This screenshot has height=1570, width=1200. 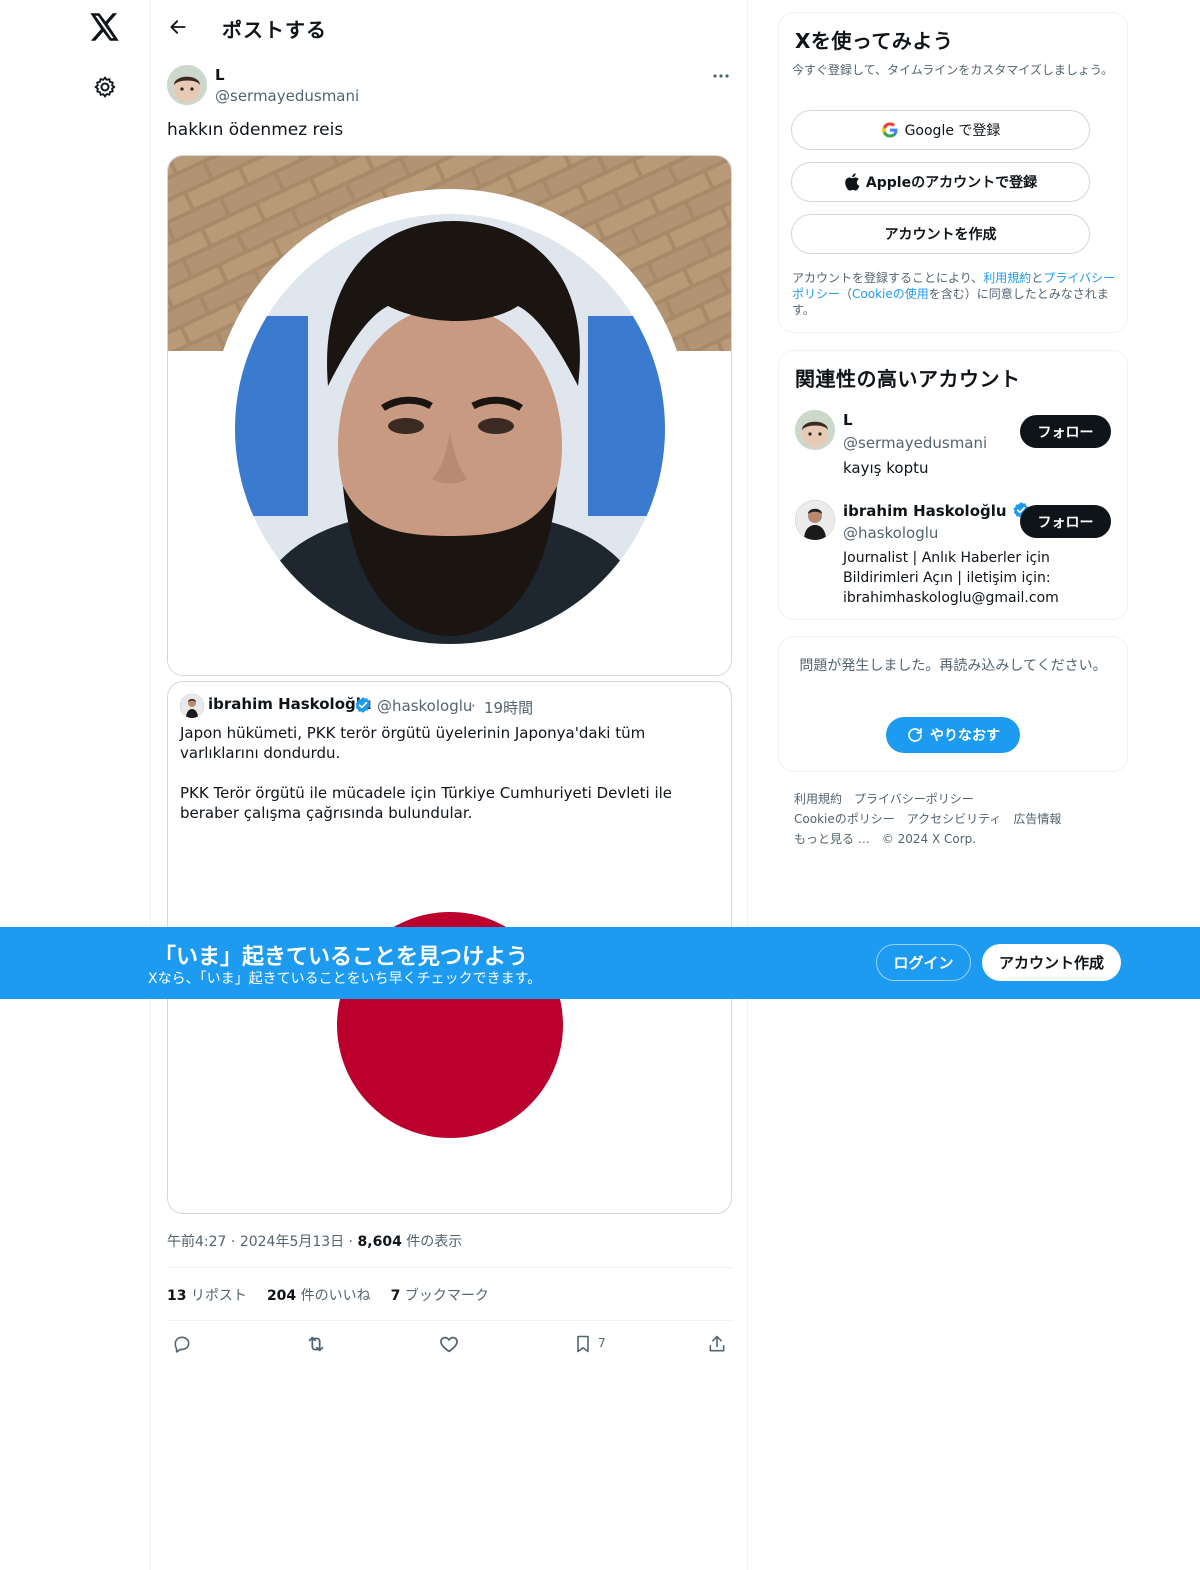 What do you see at coordinates (953, 666) in the screenshot?
I see `error-message: 問題が発生しました。再読み込みしてください。` at bounding box center [953, 666].